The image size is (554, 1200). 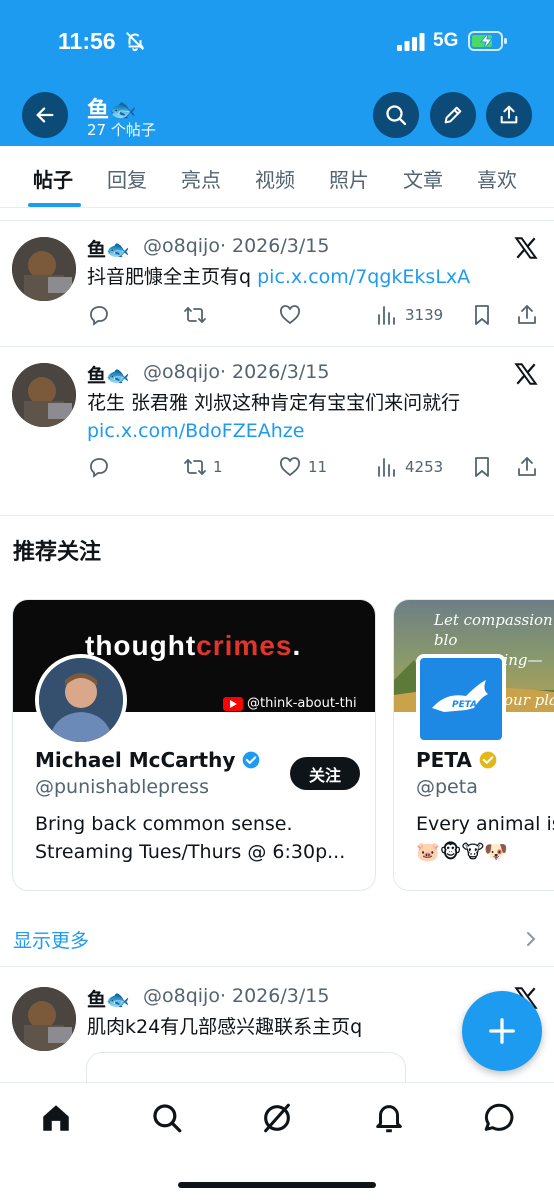 What do you see at coordinates (485, 838) in the screenshot?
I see `suggested-user-bio: Every animal is 🐷🐵🐮🐶` at bounding box center [485, 838].